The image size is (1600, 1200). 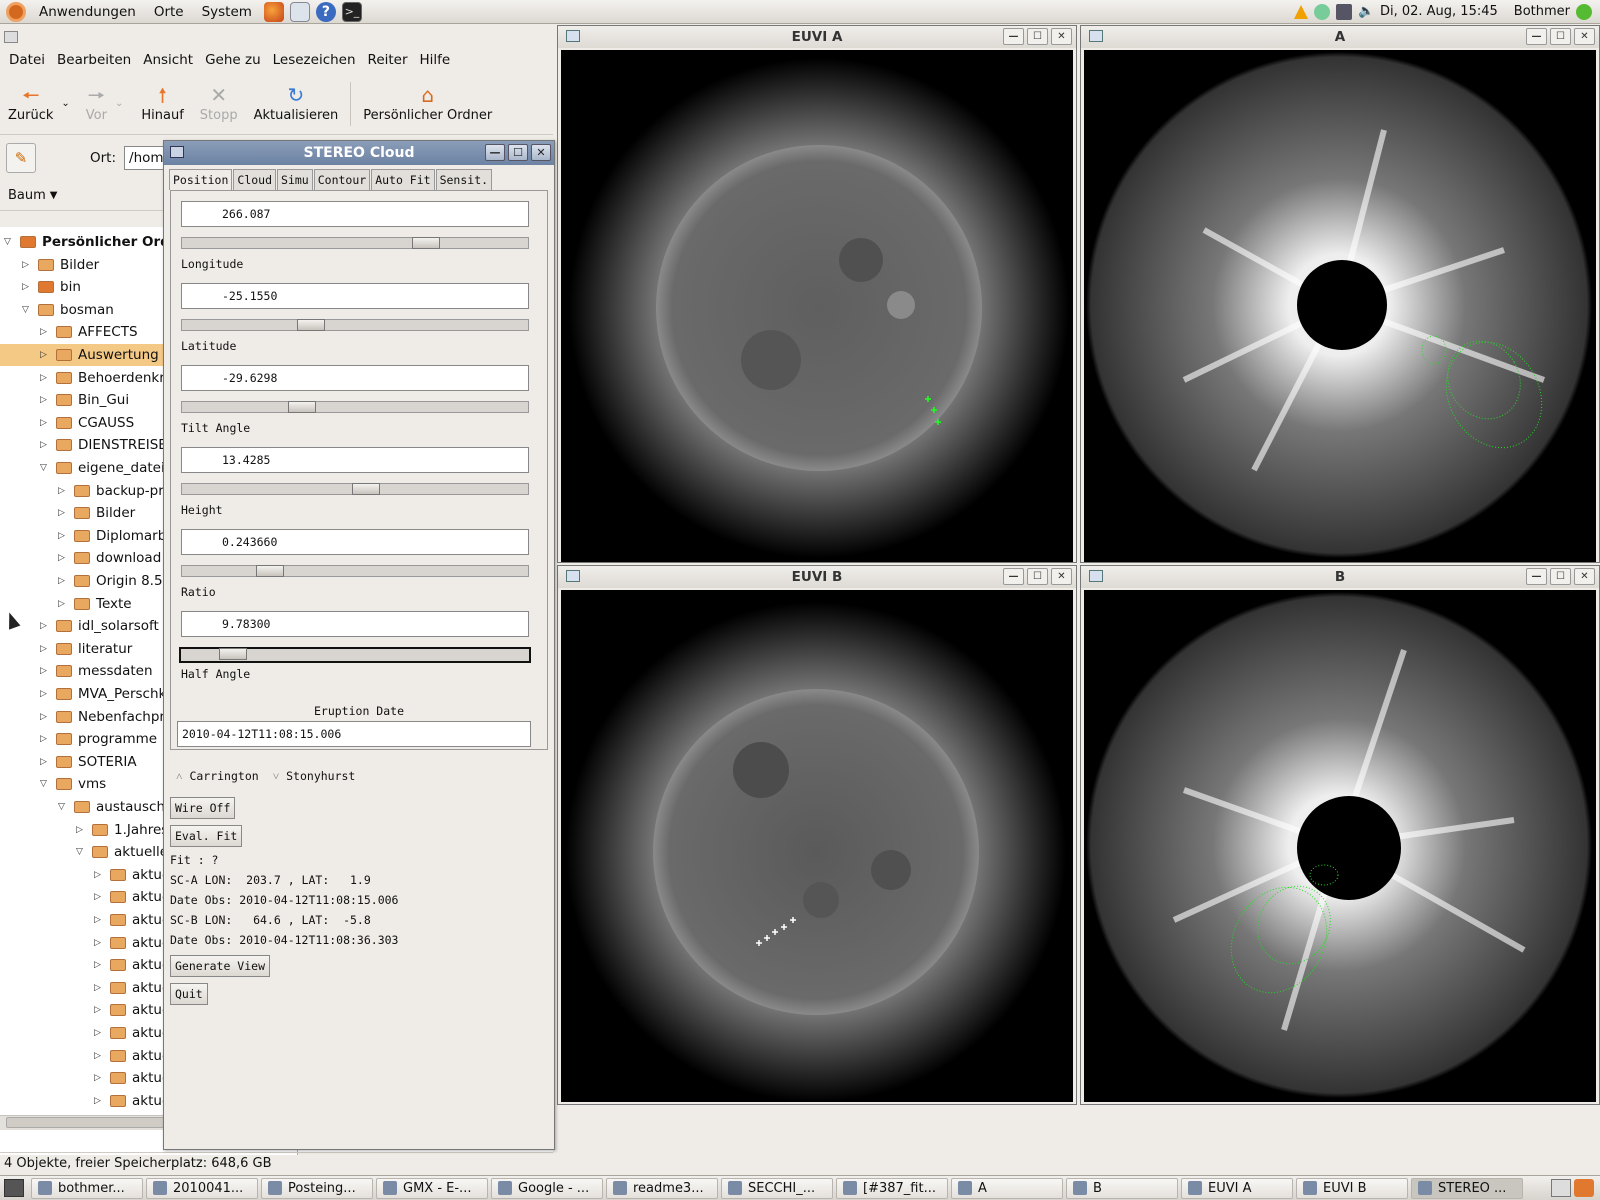 I want to click on back-button: 🠔 Zurück, so click(x=30, y=104).